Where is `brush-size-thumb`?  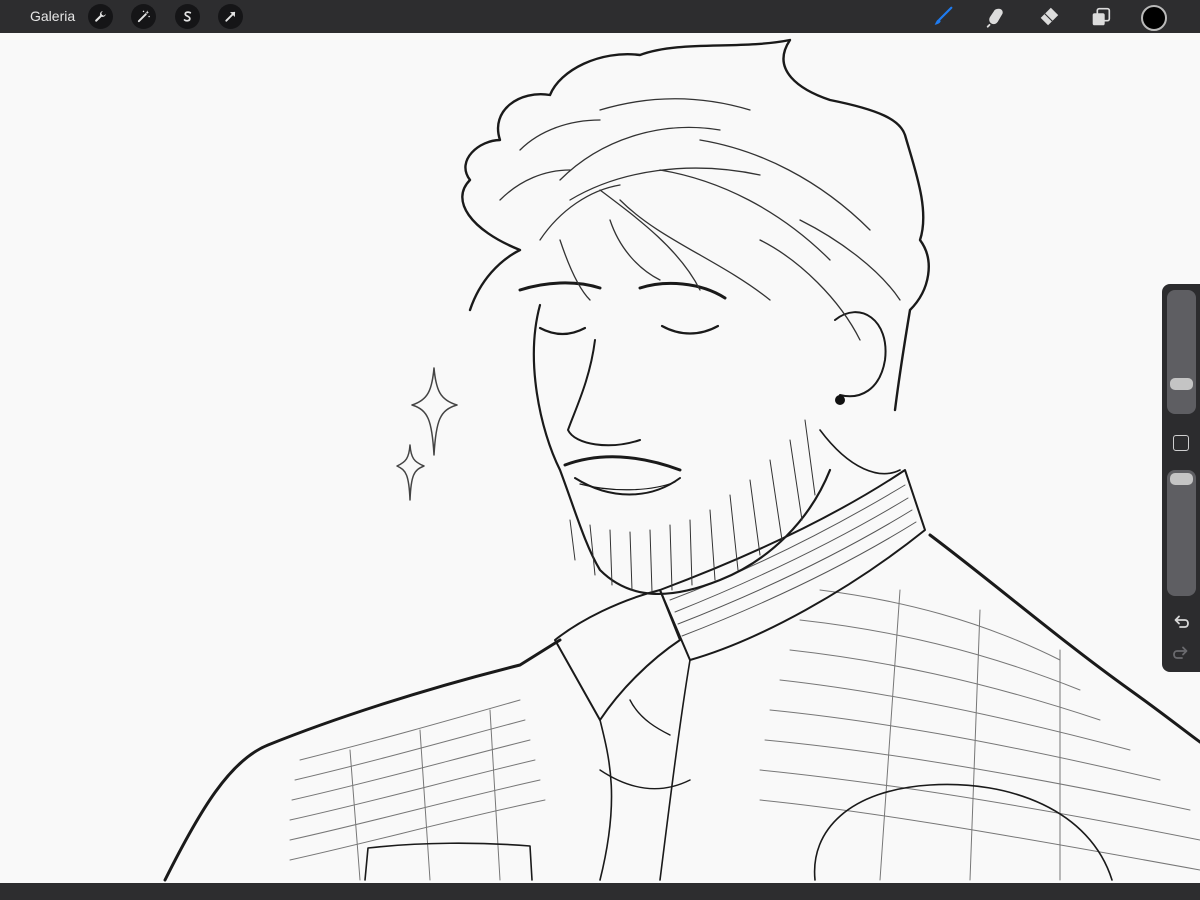
brush-size-thumb is located at coordinates (1181, 384).